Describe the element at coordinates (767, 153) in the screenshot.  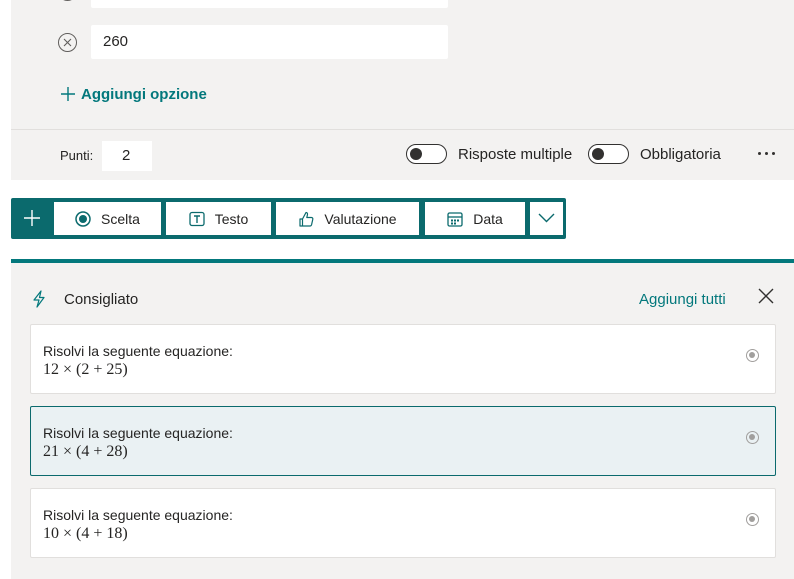
I see `more-options-button` at that location.